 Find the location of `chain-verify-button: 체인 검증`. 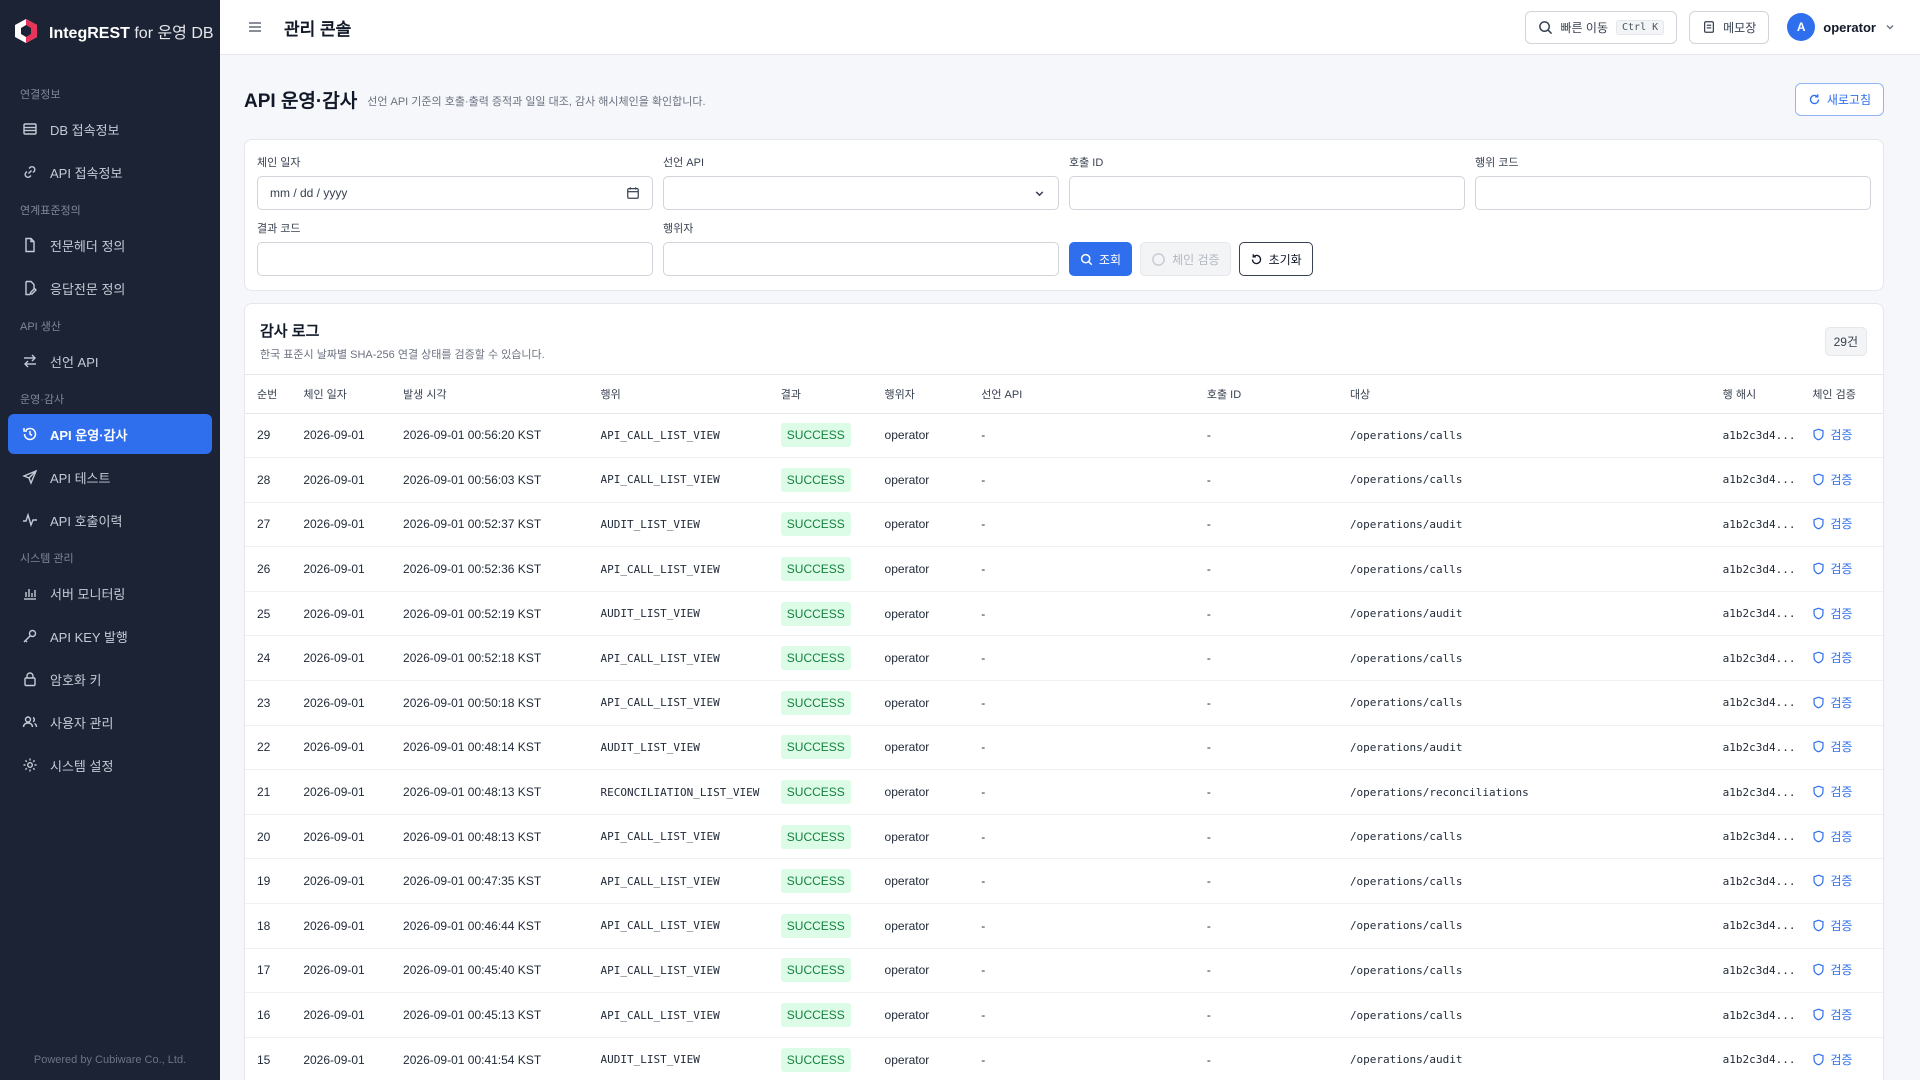

chain-verify-button: 체인 검증 is located at coordinates (1185, 259).